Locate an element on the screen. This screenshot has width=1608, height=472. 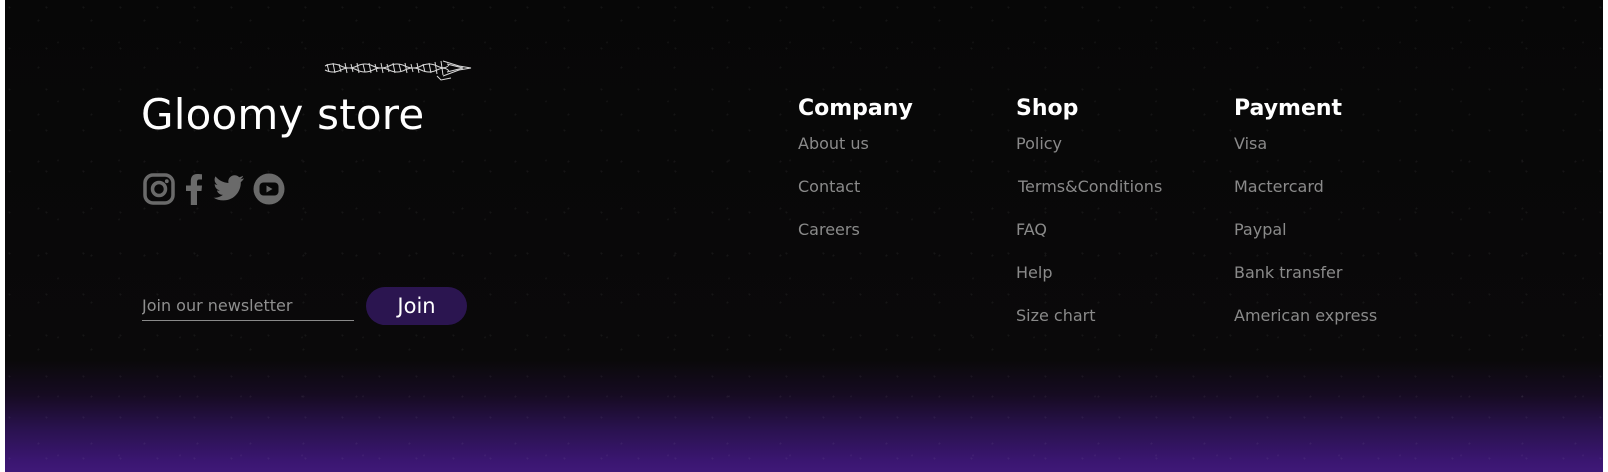
instagram-icon is located at coordinates (159, 189).